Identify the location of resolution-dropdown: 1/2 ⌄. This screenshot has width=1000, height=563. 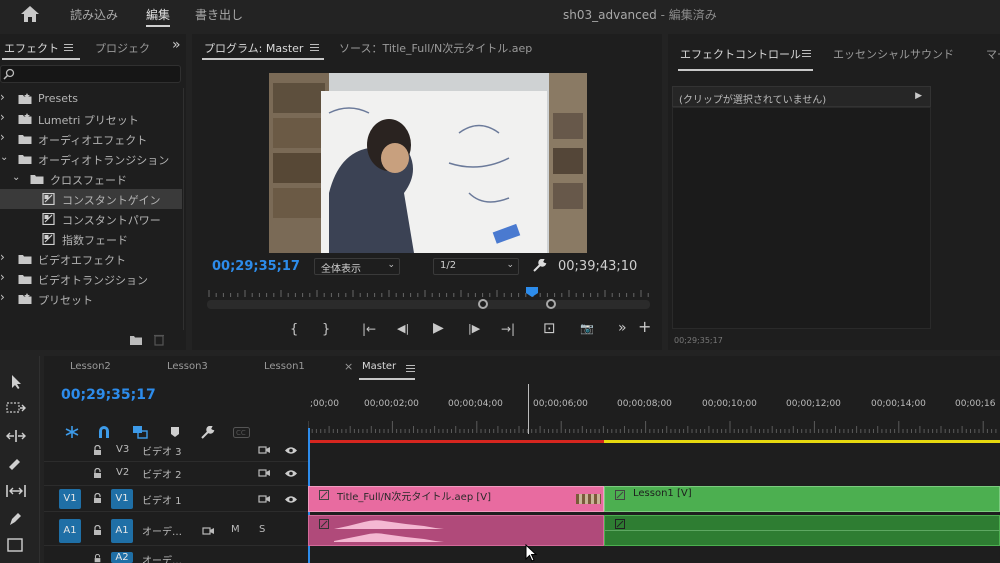
(476, 266).